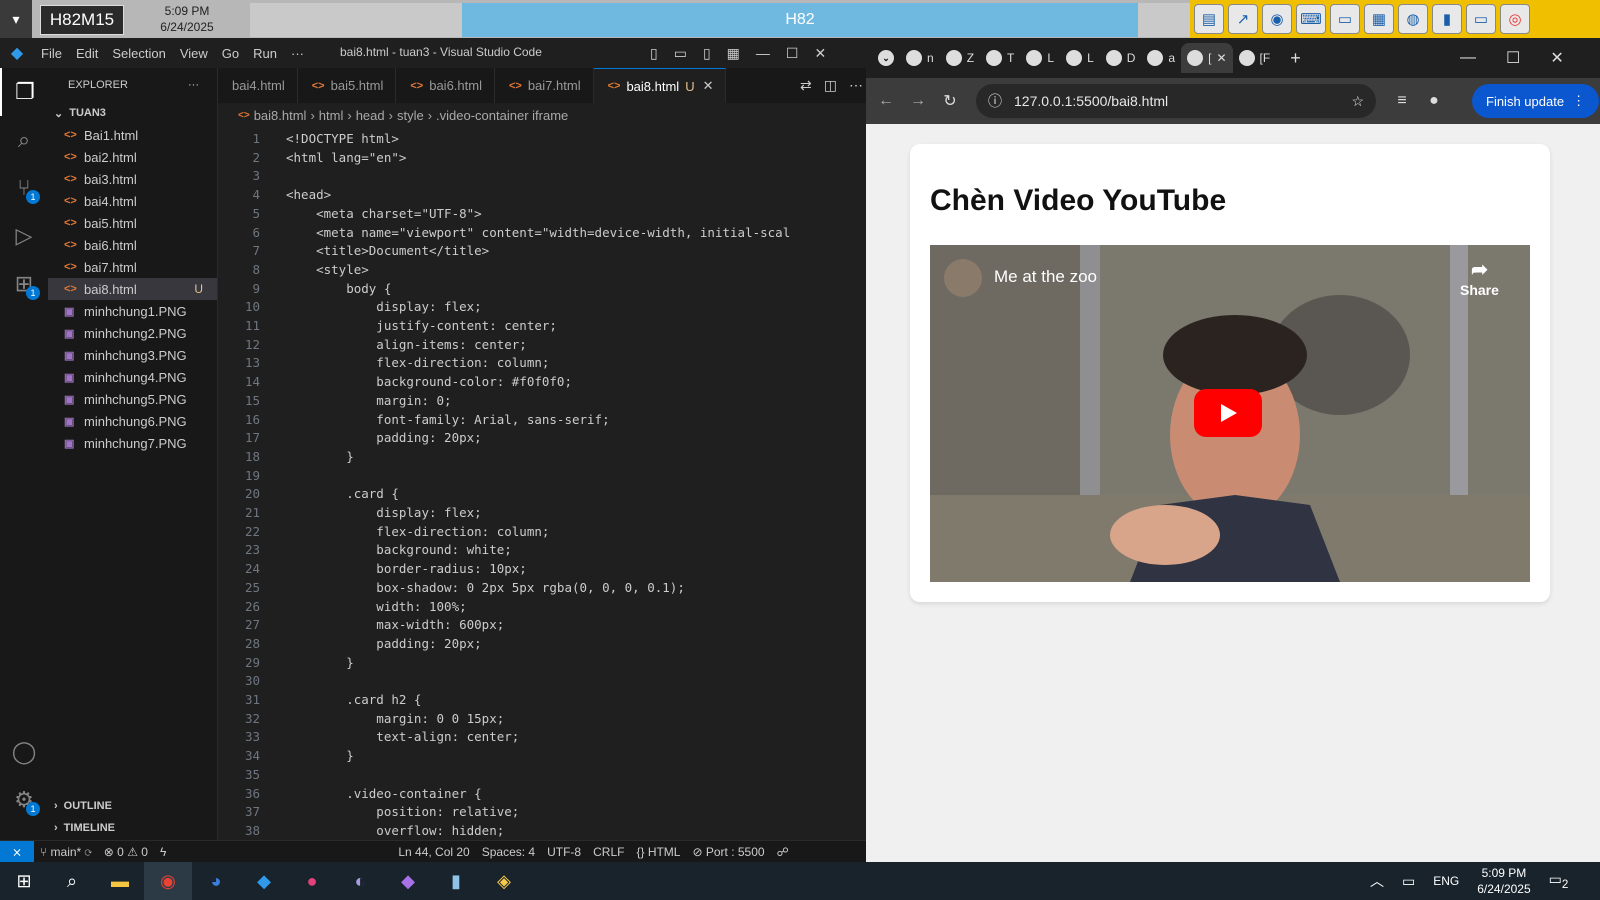 This screenshot has width=1600, height=900. I want to click on tab-bai7: <> bai7.html, so click(544, 85).